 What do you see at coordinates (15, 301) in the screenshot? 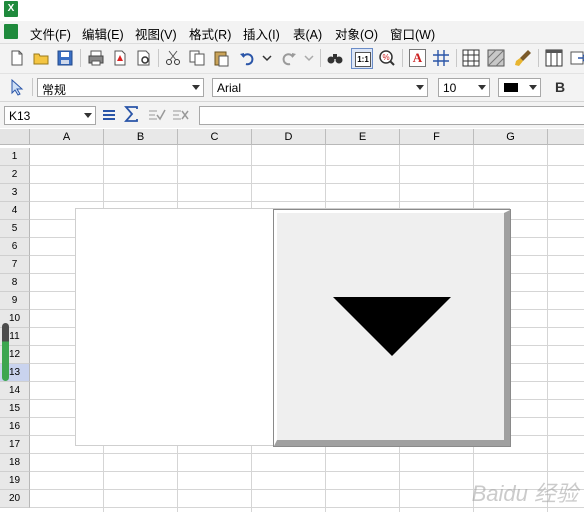
I see `row-header-9: 9` at bounding box center [15, 301].